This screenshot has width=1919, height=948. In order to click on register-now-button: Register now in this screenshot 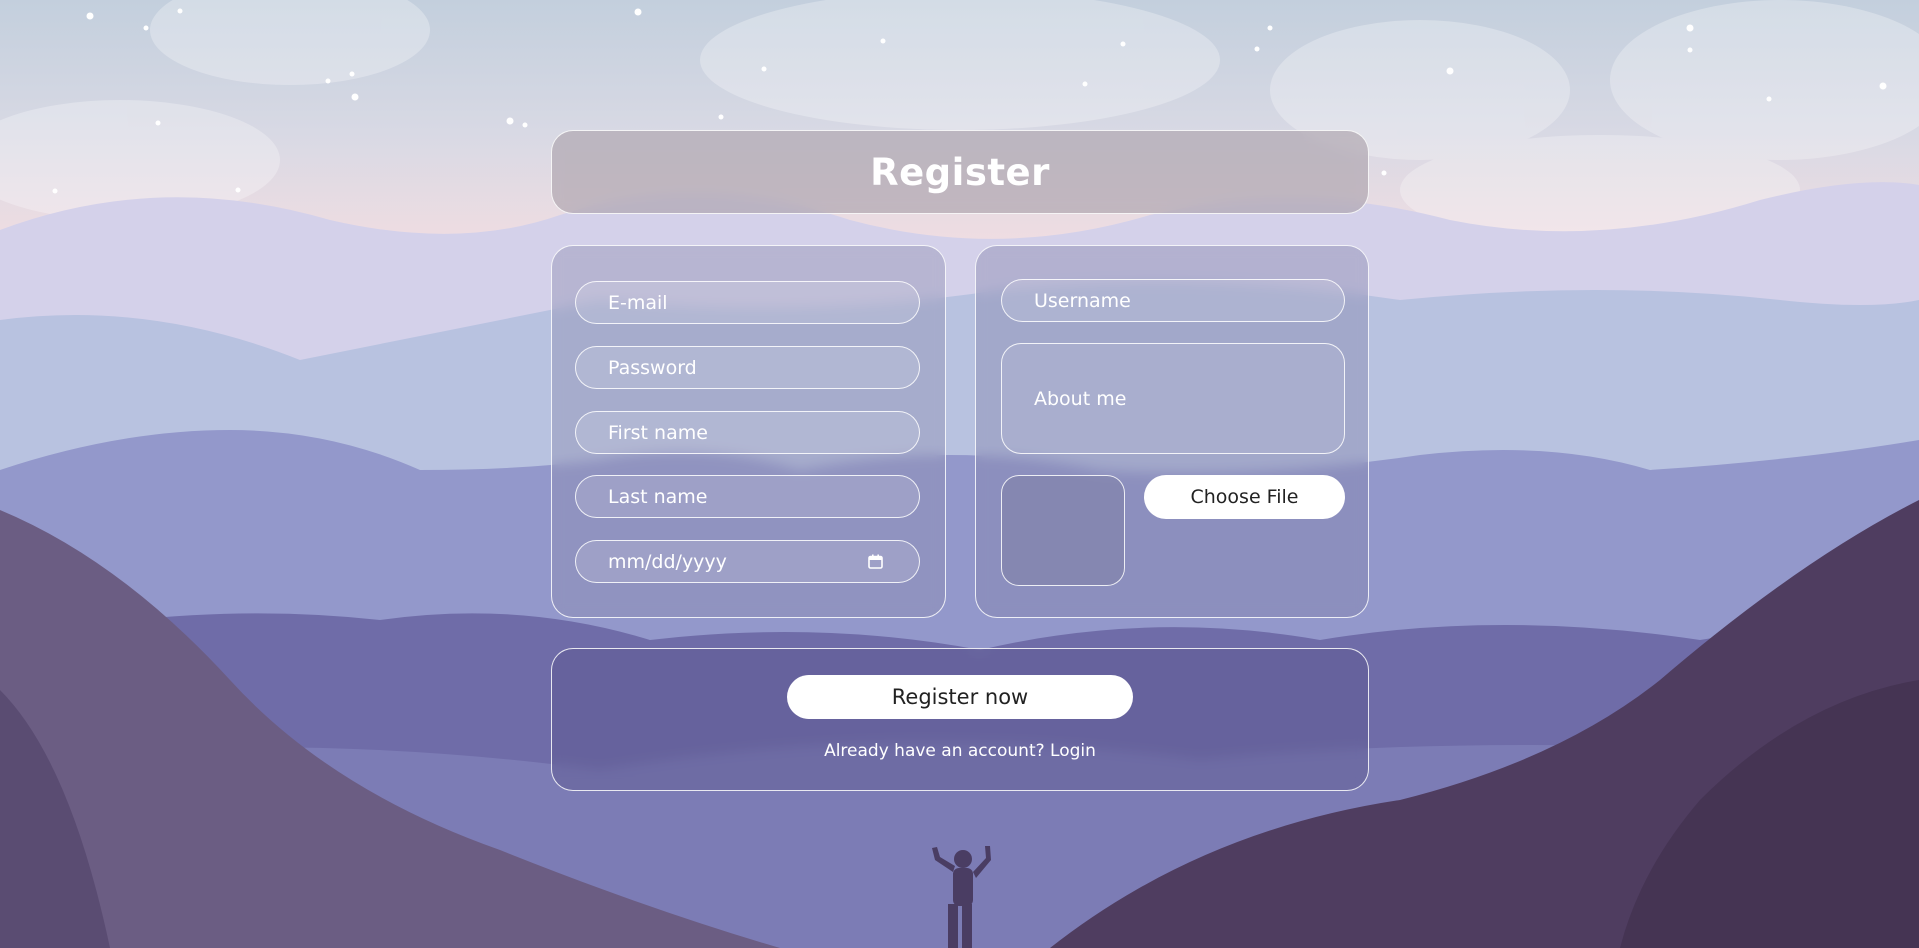, I will do `click(960, 697)`.